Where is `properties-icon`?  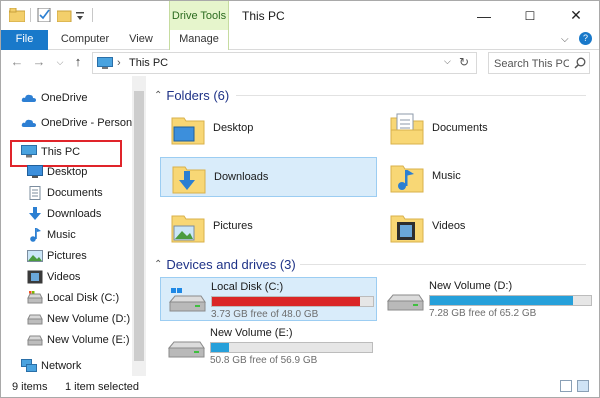 properties-icon is located at coordinates (45, 15).